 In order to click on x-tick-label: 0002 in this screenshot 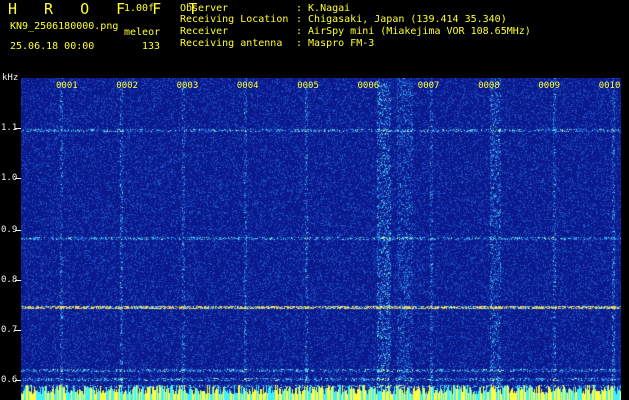, I will do `click(127, 86)`.